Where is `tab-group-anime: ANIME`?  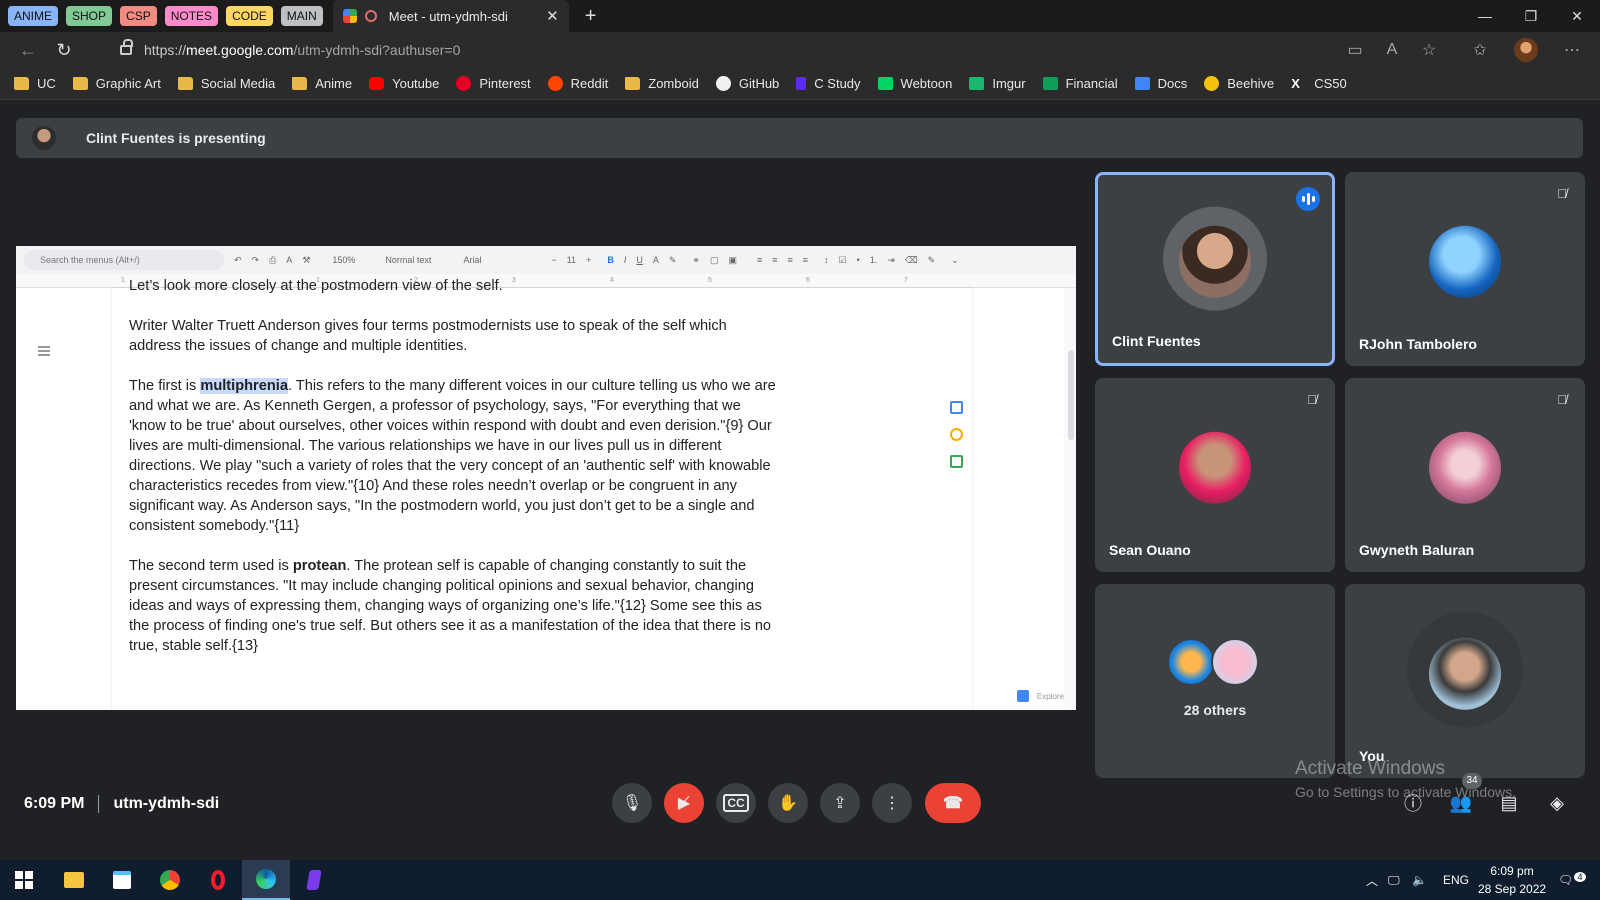 tab-group-anime: ANIME is located at coordinates (33, 16).